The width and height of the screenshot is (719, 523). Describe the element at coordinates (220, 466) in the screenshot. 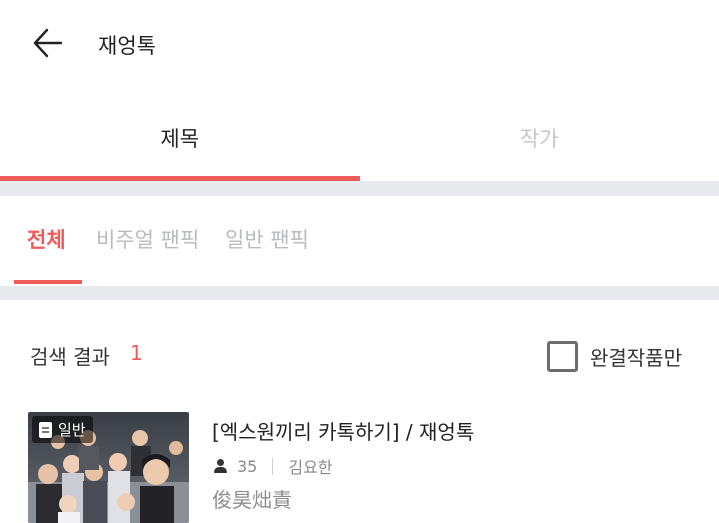

I see `person-icon` at that location.